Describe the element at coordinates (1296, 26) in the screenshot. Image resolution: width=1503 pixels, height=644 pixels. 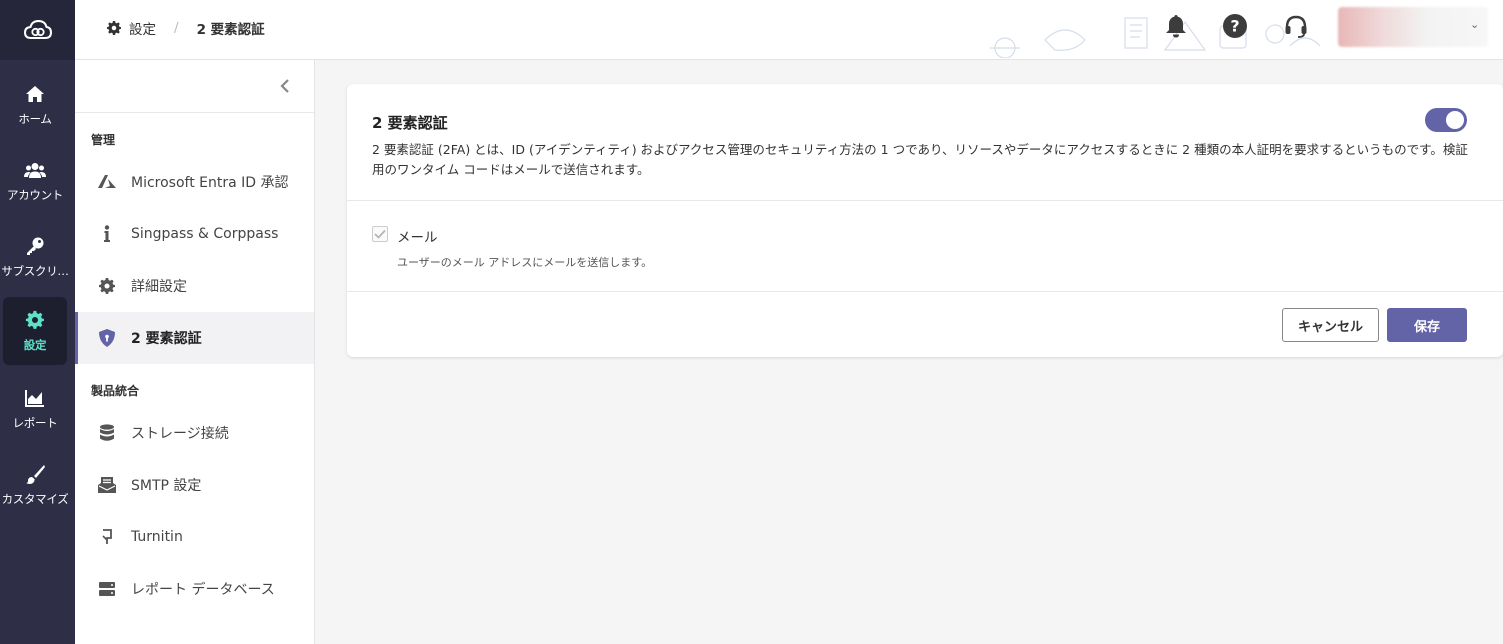
I see `support-headset-icon` at that location.